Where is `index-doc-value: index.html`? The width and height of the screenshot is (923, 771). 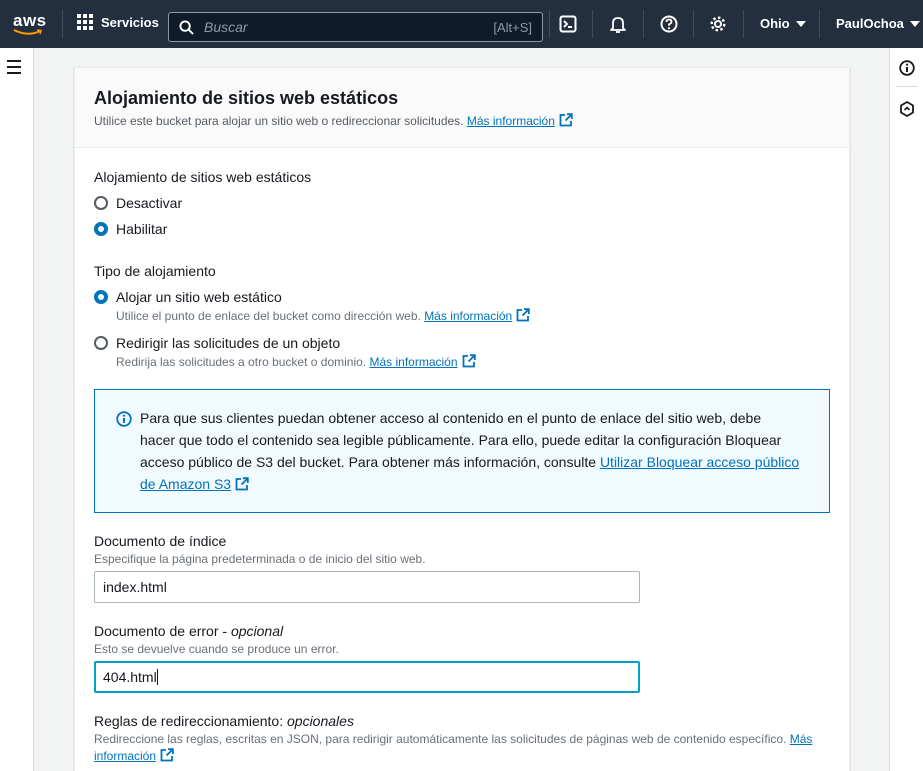
index-doc-value: index.html is located at coordinates (135, 587).